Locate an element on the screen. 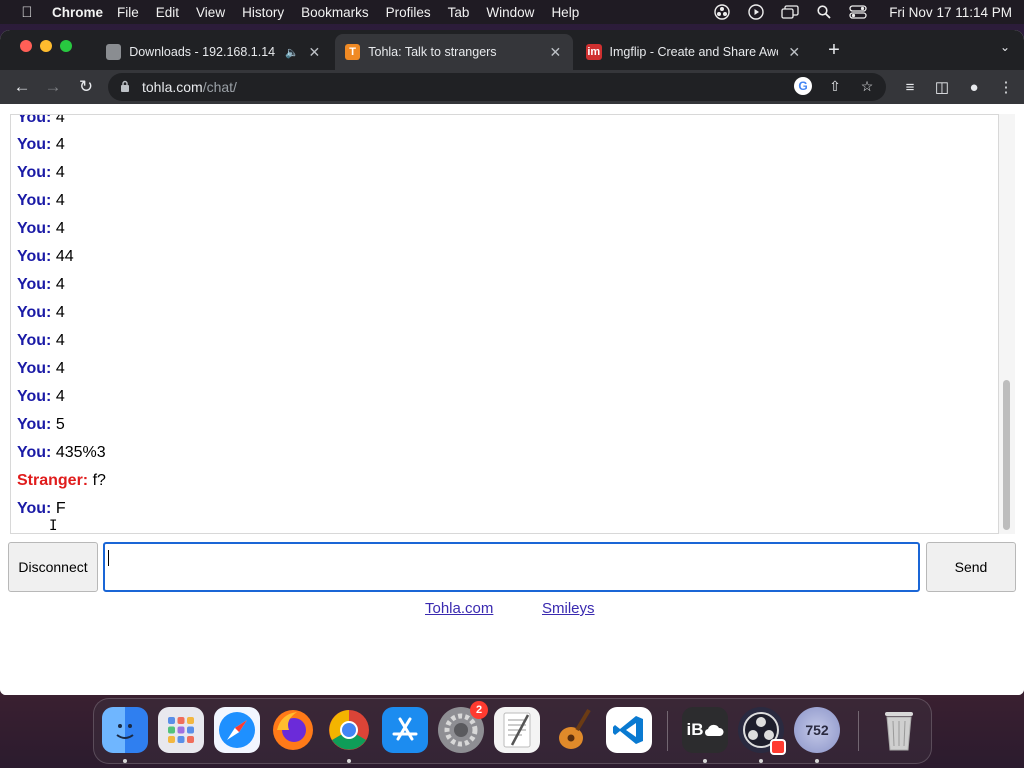 Image resolution: width=1024 pixels, height=768 pixels. reload-icon: ↻ is located at coordinates (86, 87).